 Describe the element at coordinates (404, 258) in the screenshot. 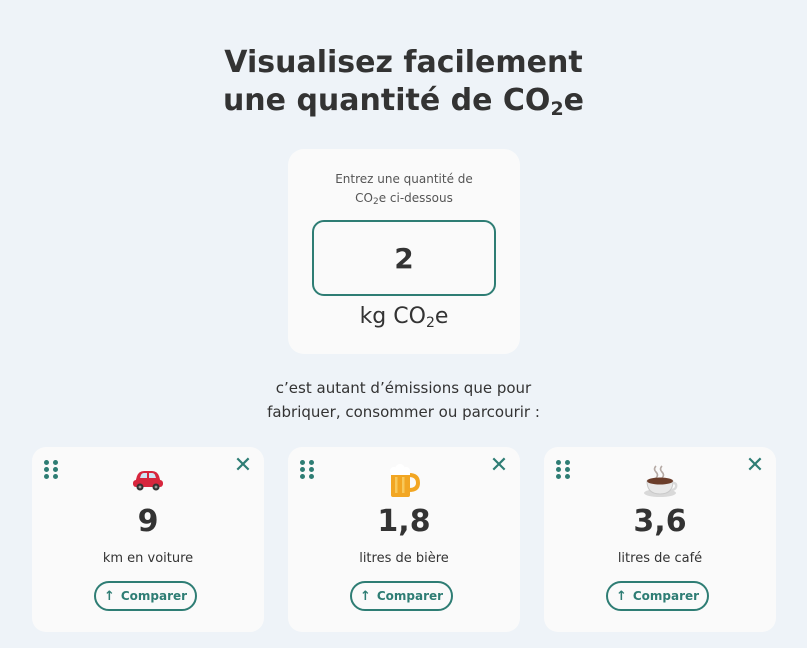

I see `quantity-input: 2` at that location.